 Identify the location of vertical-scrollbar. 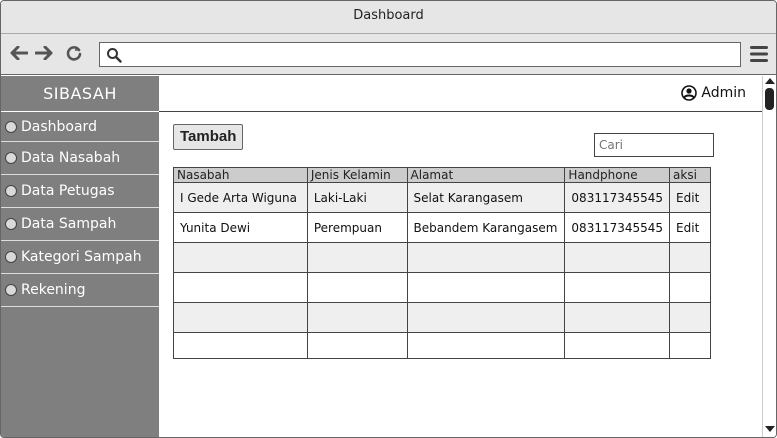
(769, 256).